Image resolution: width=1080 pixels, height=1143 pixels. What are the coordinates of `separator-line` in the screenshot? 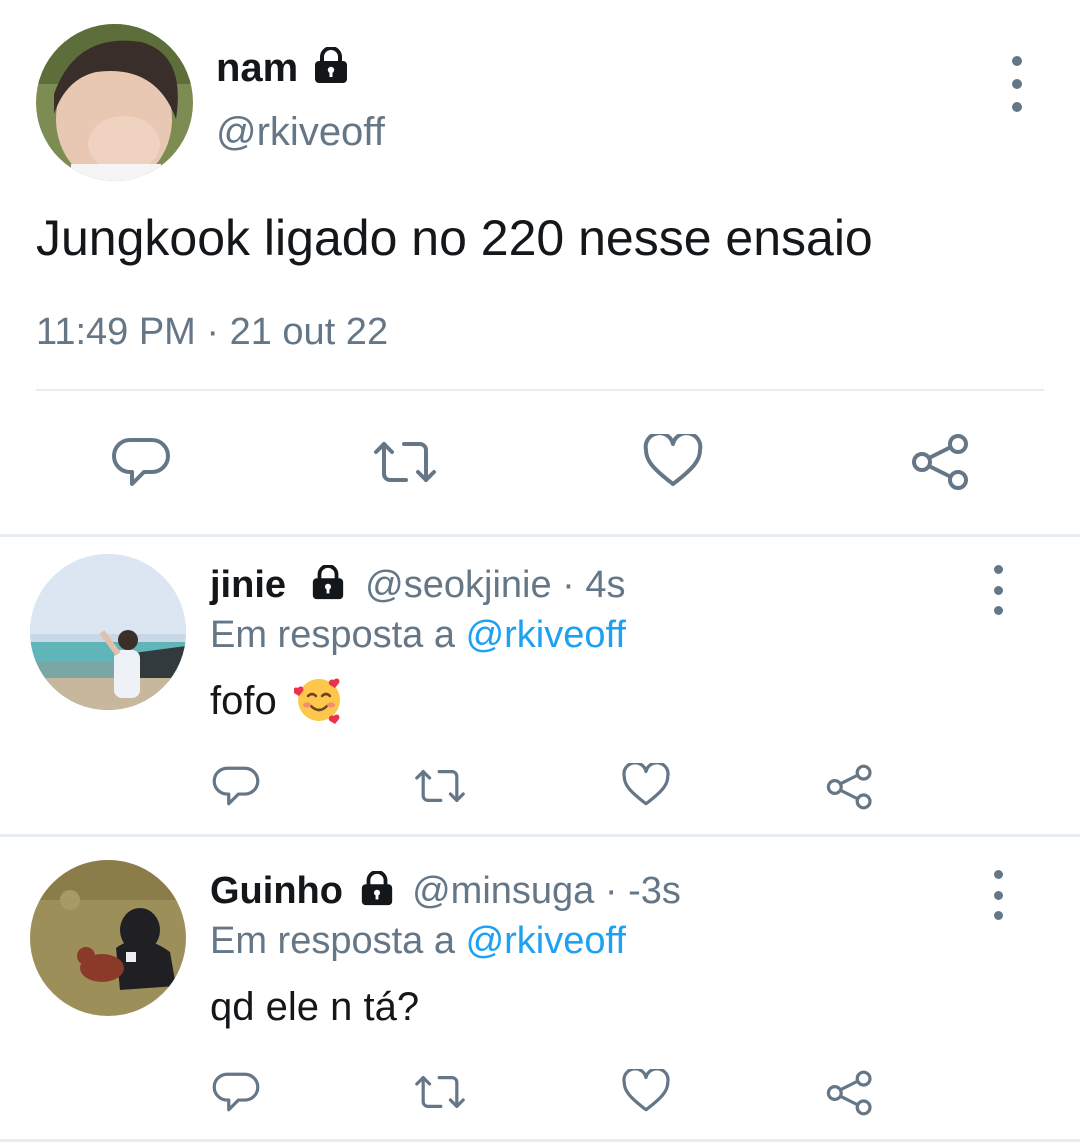 It's located at (540, 390).